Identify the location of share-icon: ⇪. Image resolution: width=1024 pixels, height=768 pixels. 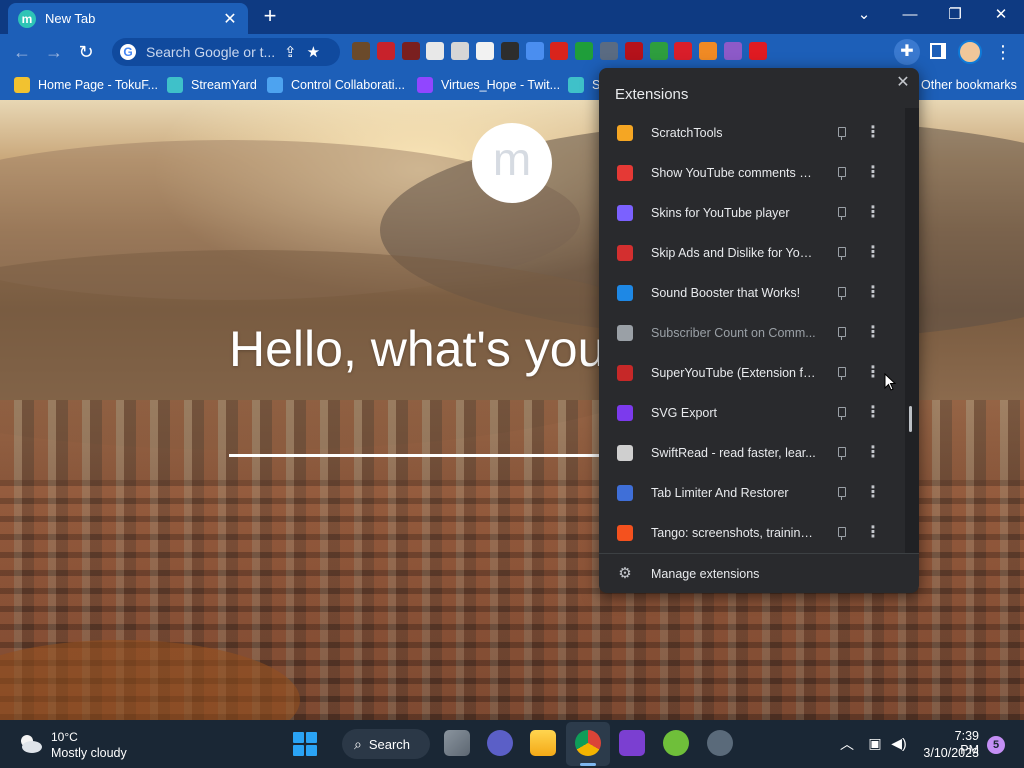
(290, 52).